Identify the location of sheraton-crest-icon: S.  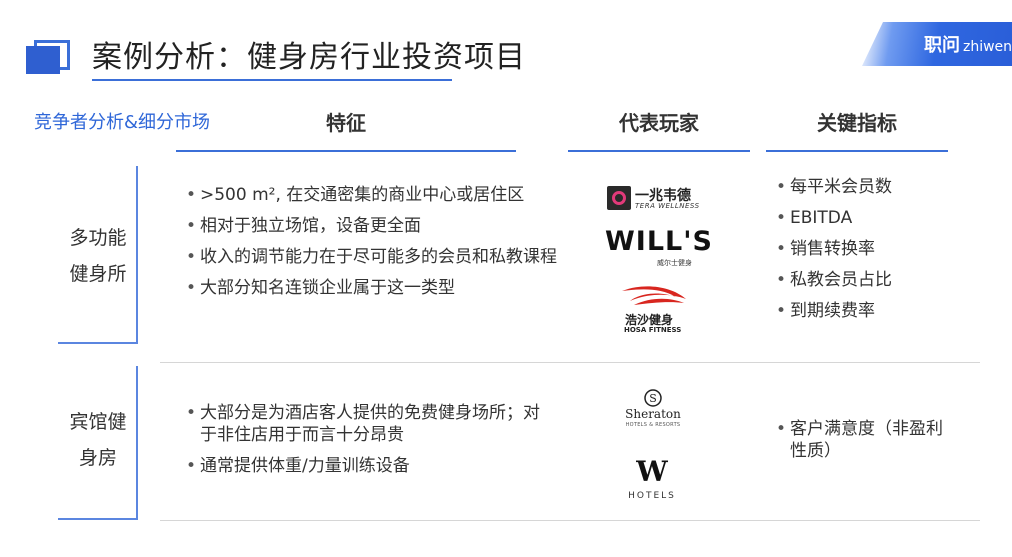
(653, 398).